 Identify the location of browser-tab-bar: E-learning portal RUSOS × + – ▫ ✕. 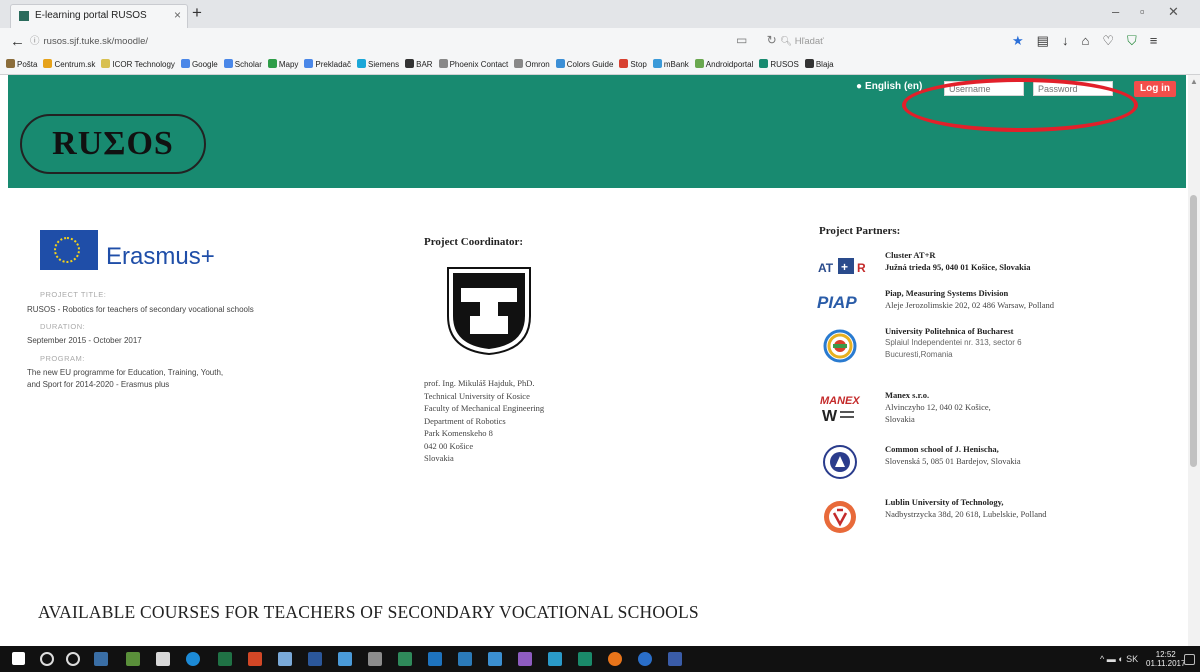
(600, 14).